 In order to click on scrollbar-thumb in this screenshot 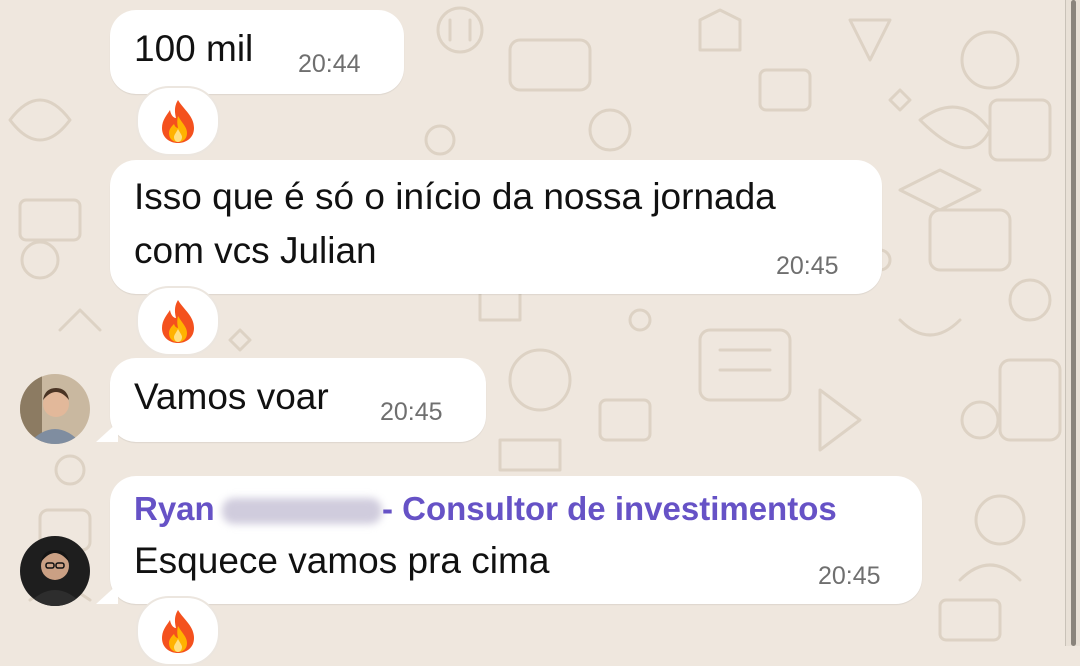, I will do `click(1073, 323)`.